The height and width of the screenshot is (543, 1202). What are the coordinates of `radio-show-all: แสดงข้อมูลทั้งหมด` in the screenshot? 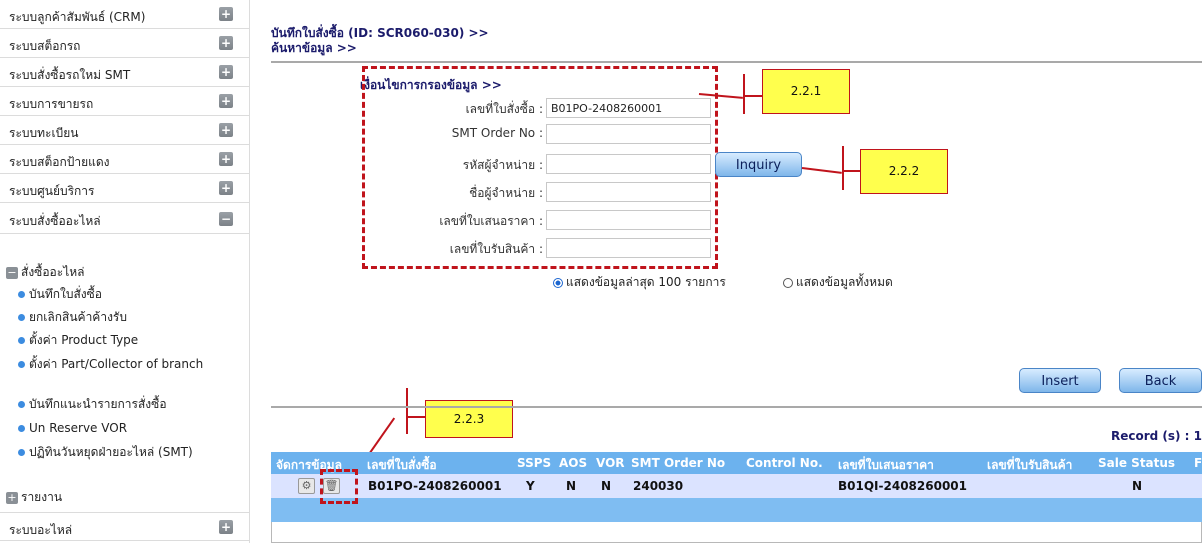 It's located at (838, 282).